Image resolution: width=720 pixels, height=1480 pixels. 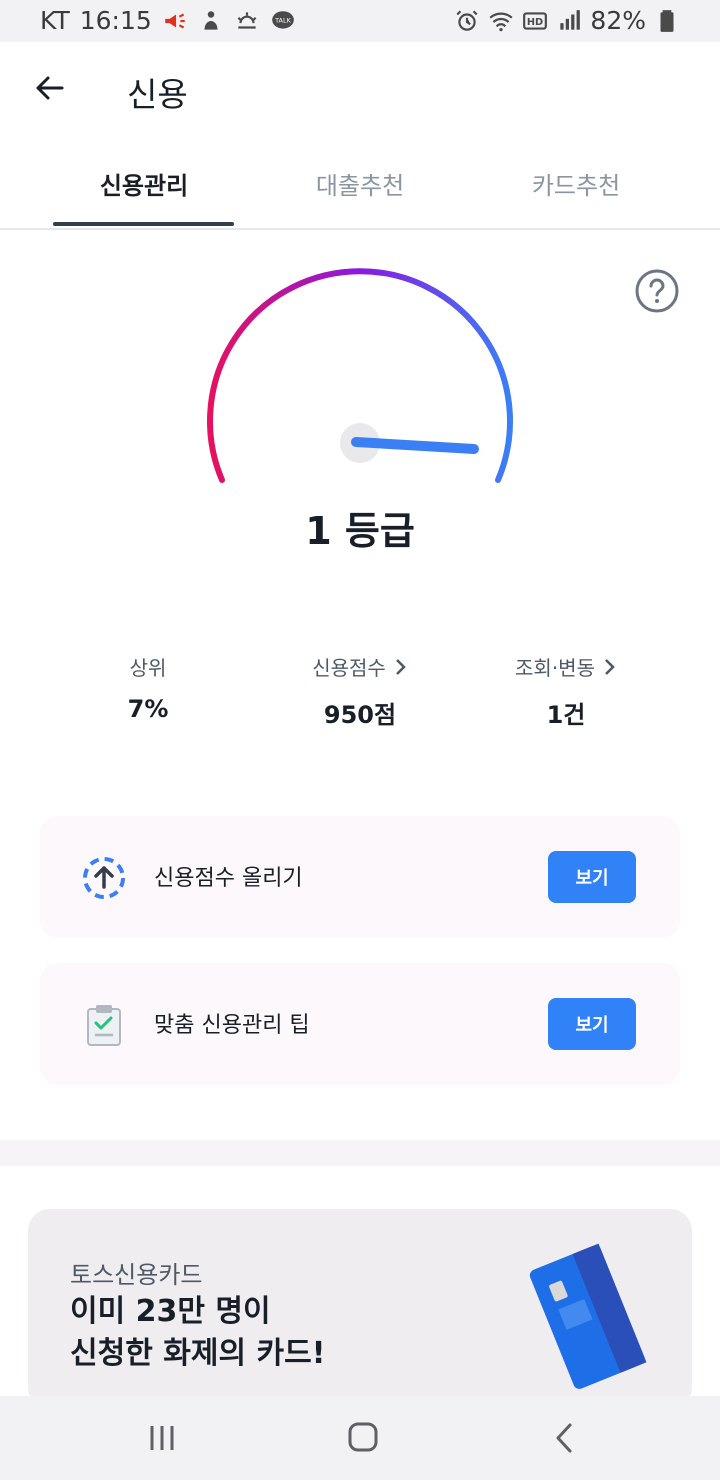 What do you see at coordinates (198, 1353) in the screenshot?
I see `promo-headline-line2: 신청한 화제의 카드!` at bounding box center [198, 1353].